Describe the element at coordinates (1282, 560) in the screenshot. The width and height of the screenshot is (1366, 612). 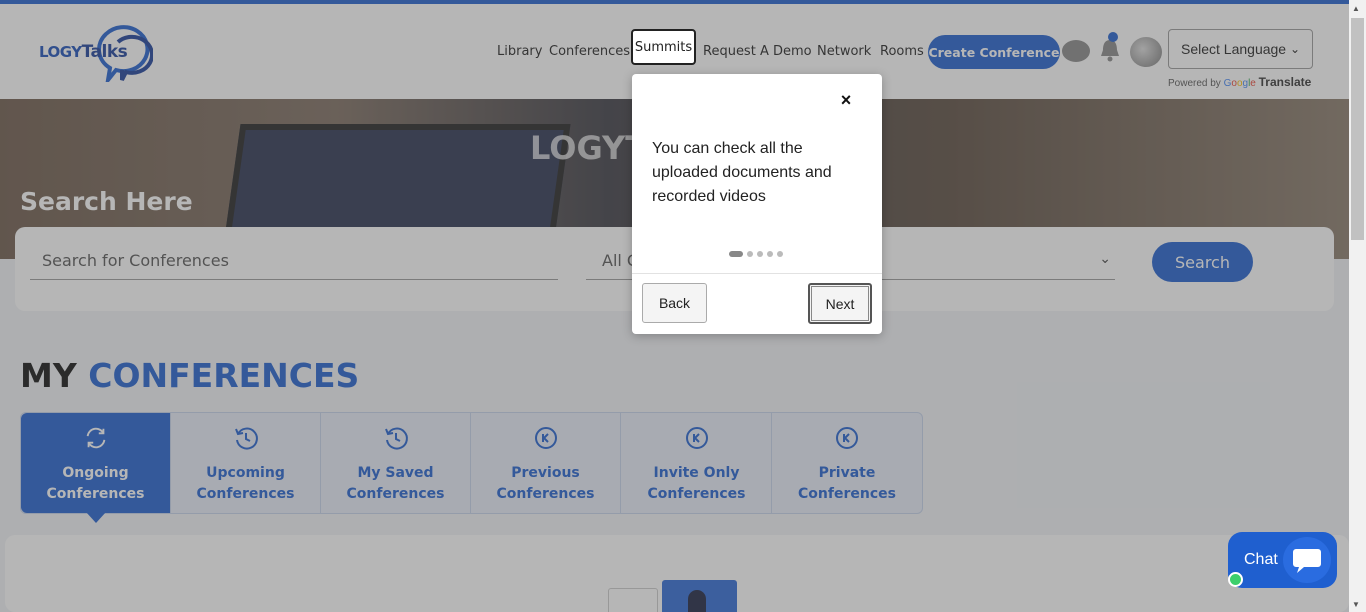
I see `chat-widget-button: Chat` at that location.